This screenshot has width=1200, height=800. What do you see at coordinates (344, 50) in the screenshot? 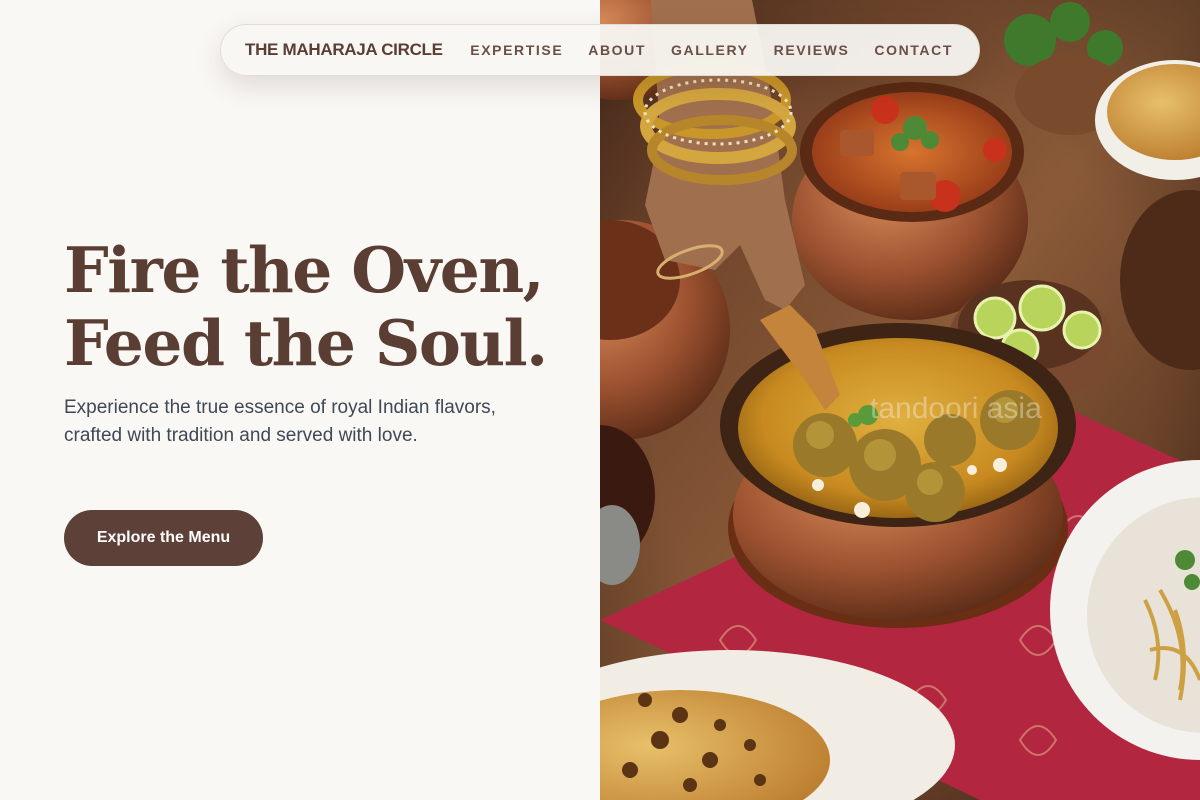
I see `brand-logo-link: THE MAHARAJA CIRCLE` at bounding box center [344, 50].